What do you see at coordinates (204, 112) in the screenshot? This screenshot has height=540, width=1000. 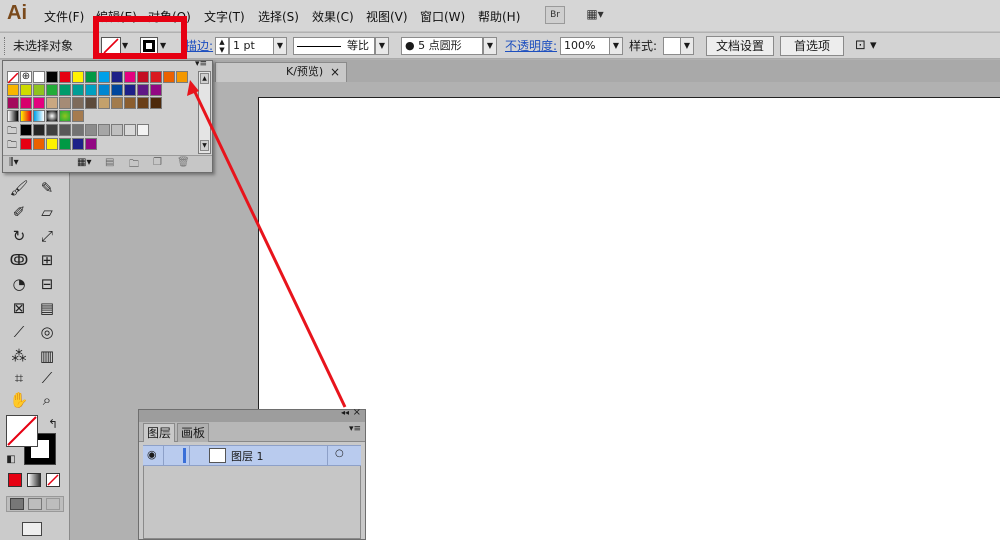 I see `swatches-scrollbar: ▲ ▼` at bounding box center [204, 112].